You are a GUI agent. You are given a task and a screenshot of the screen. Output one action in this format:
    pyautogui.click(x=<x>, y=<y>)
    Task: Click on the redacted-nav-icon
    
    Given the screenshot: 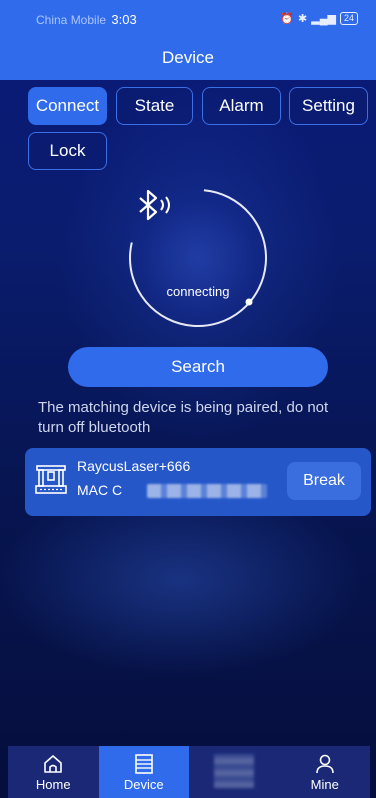 What is the action you would take?
    pyautogui.click(x=234, y=771)
    